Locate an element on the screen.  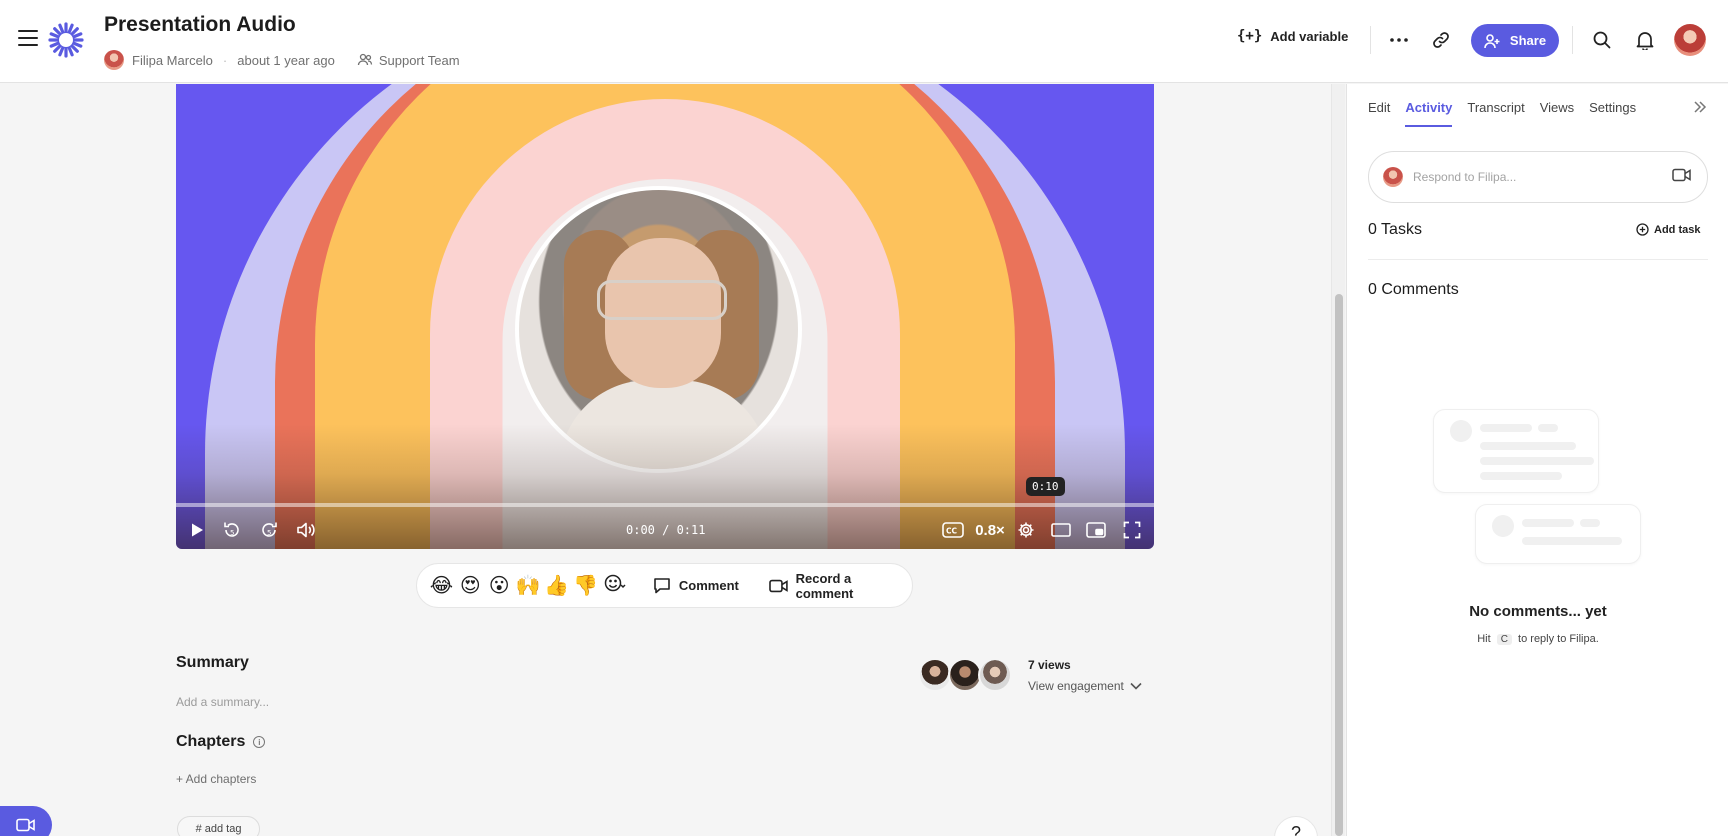
emoji-heart-eyes: 😍 is located at coordinates (470, 585).